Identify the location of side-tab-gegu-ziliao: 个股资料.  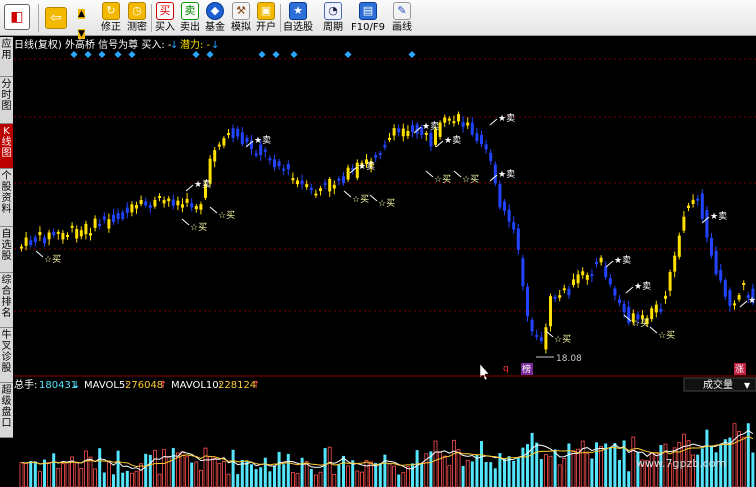
(6, 198).